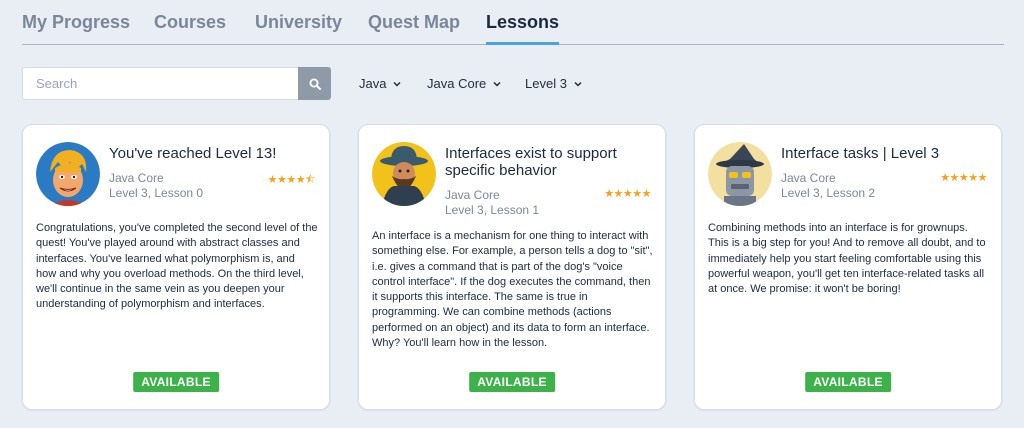 This screenshot has height=428, width=1024. I want to click on filter-course: Java Core, so click(464, 83).